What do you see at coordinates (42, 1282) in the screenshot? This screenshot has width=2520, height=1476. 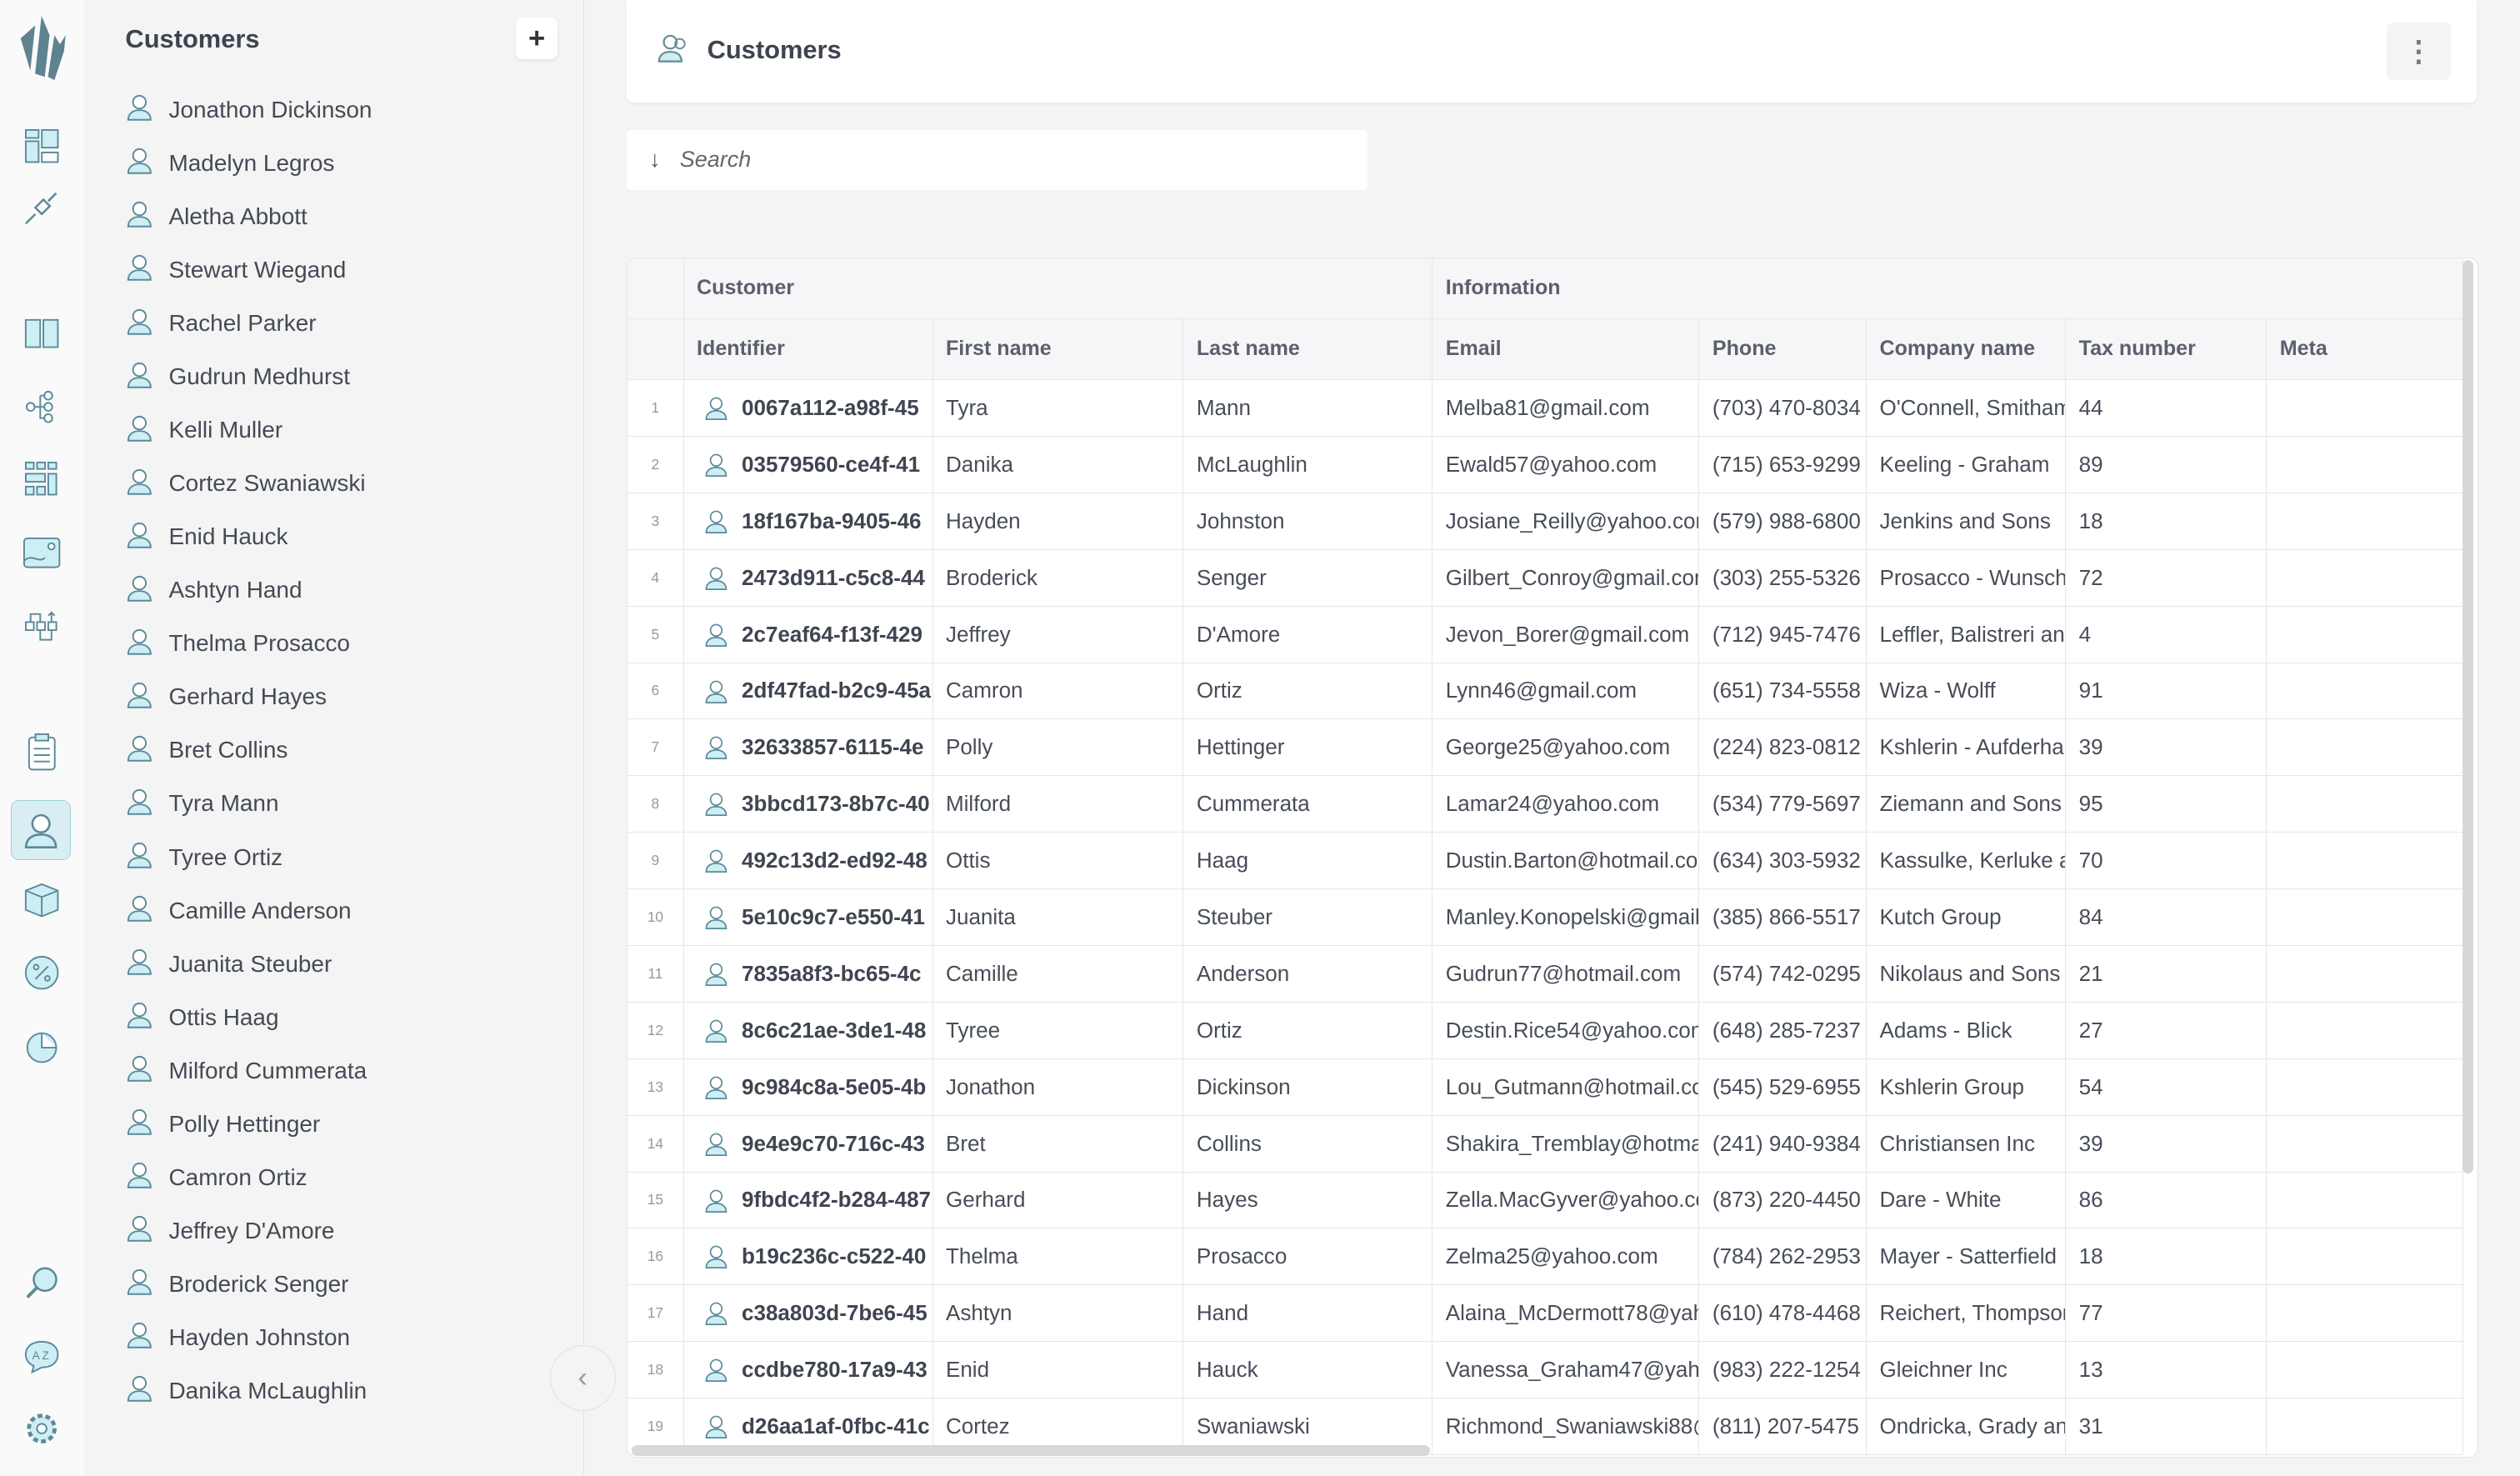 I see `search-icon` at bounding box center [42, 1282].